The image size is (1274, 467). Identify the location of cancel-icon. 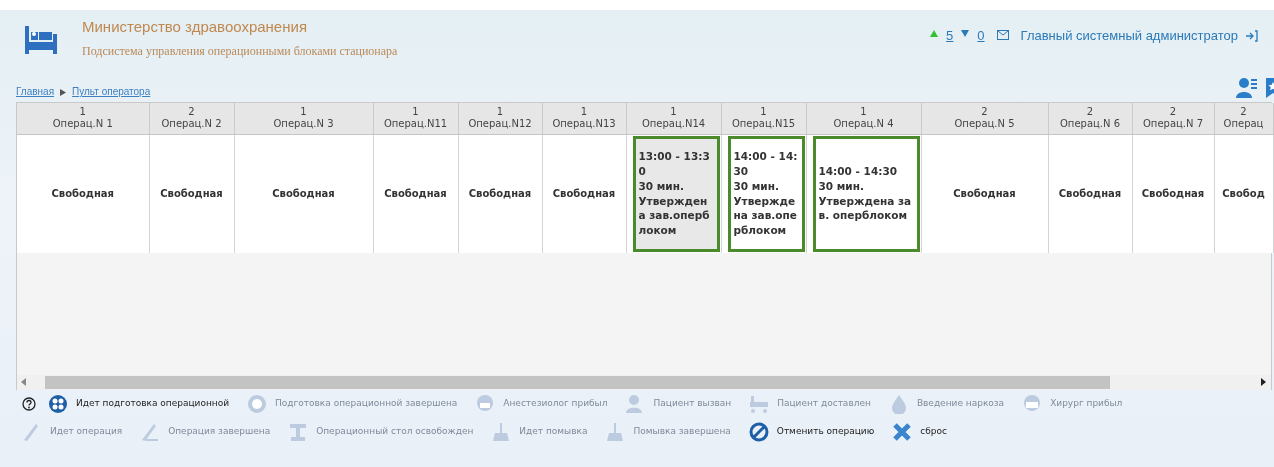
(758, 432).